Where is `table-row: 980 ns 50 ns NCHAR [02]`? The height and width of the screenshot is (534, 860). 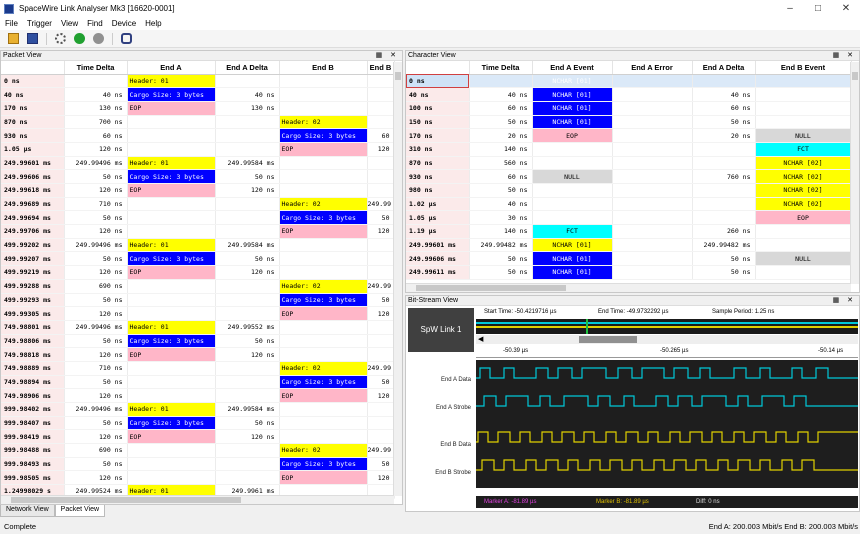 table-row: 980 ns 50 ns NCHAR [02] is located at coordinates (629, 190).